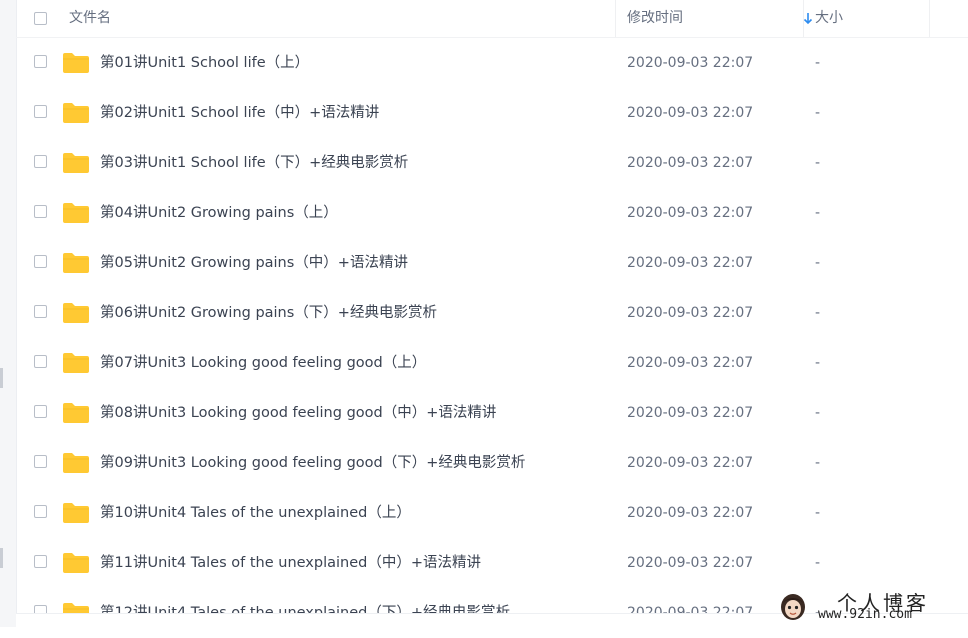 This screenshot has height=638, width=968. Describe the element at coordinates (865, 614) in the screenshot. I see `watermark-url: www.92in.com` at that location.